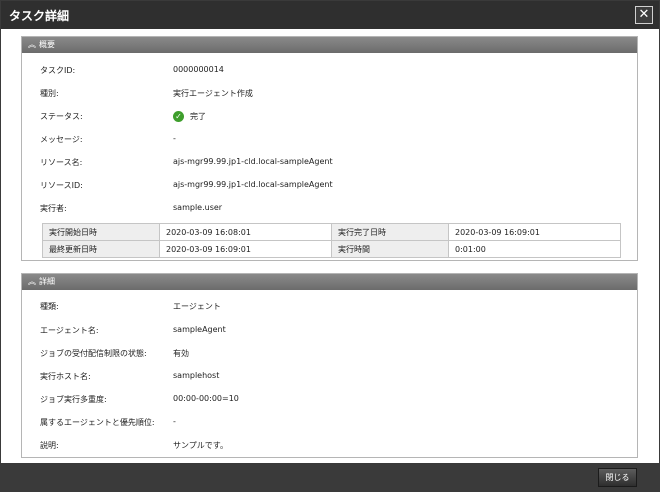 The width and height of the screenshot is (660, 492). What do you see at coordinates (329, 378) in the screenshot?
I see `field-exec-host: 実行ホスト名: samplehost` at bounding box center [329, 378].